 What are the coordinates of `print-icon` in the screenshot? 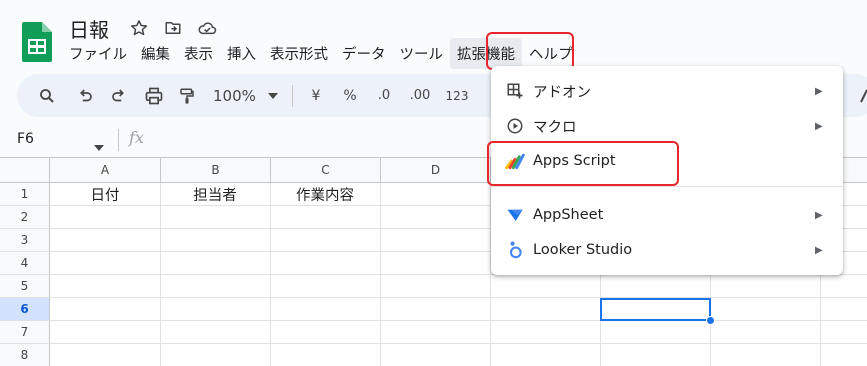 It's located at (154, 95).